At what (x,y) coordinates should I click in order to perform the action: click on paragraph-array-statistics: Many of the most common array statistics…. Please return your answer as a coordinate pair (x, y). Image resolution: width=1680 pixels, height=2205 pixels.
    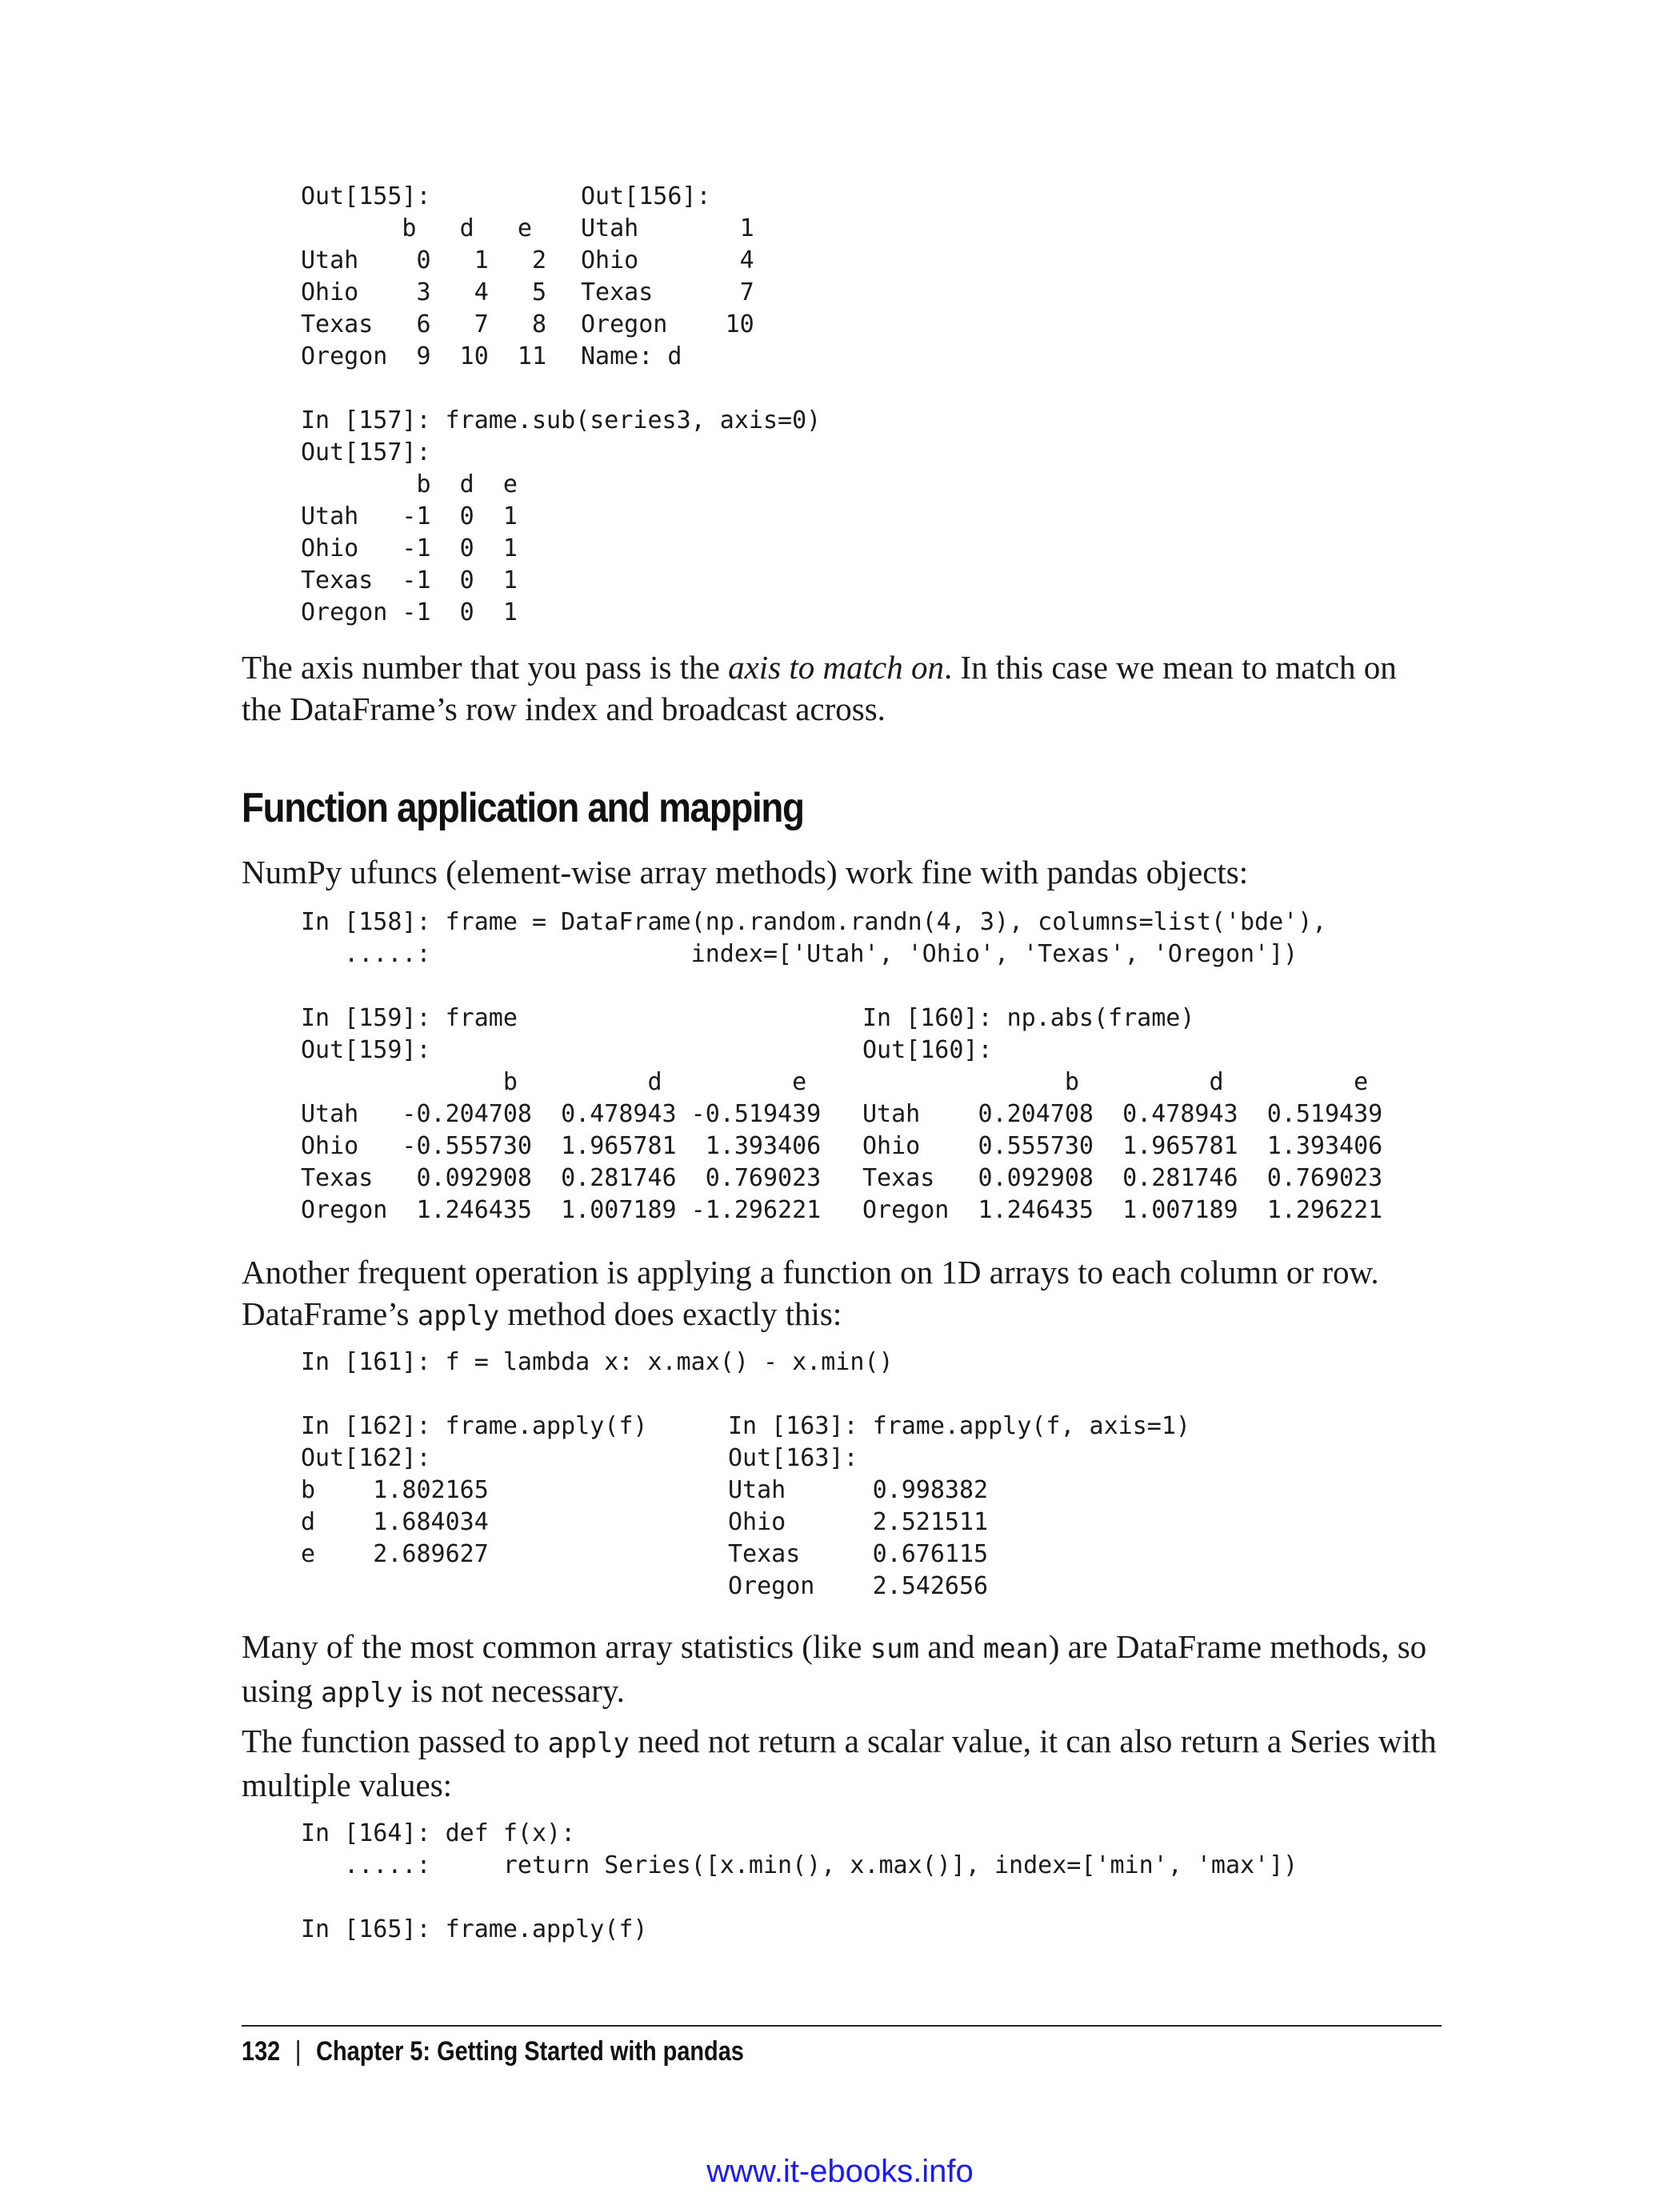
    Looking at the image, I should click on (834, 1668).